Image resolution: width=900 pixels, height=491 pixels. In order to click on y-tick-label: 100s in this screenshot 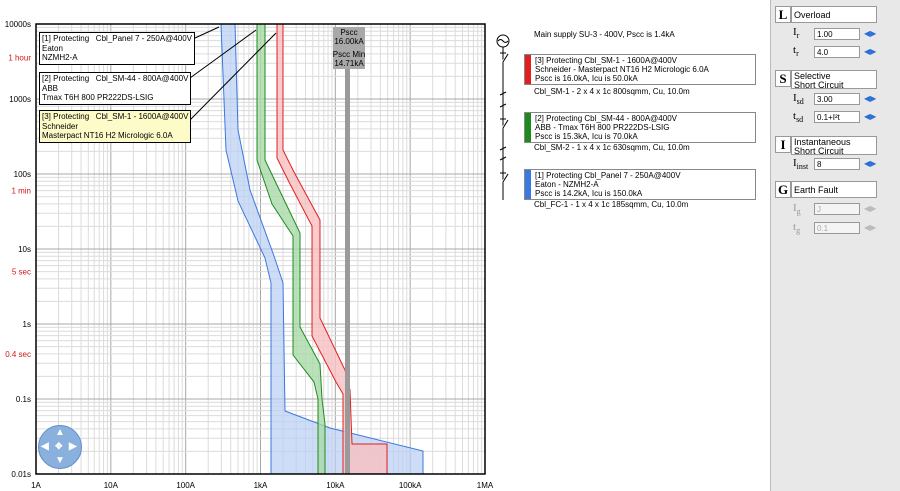, I will do `click(22, 174)`.